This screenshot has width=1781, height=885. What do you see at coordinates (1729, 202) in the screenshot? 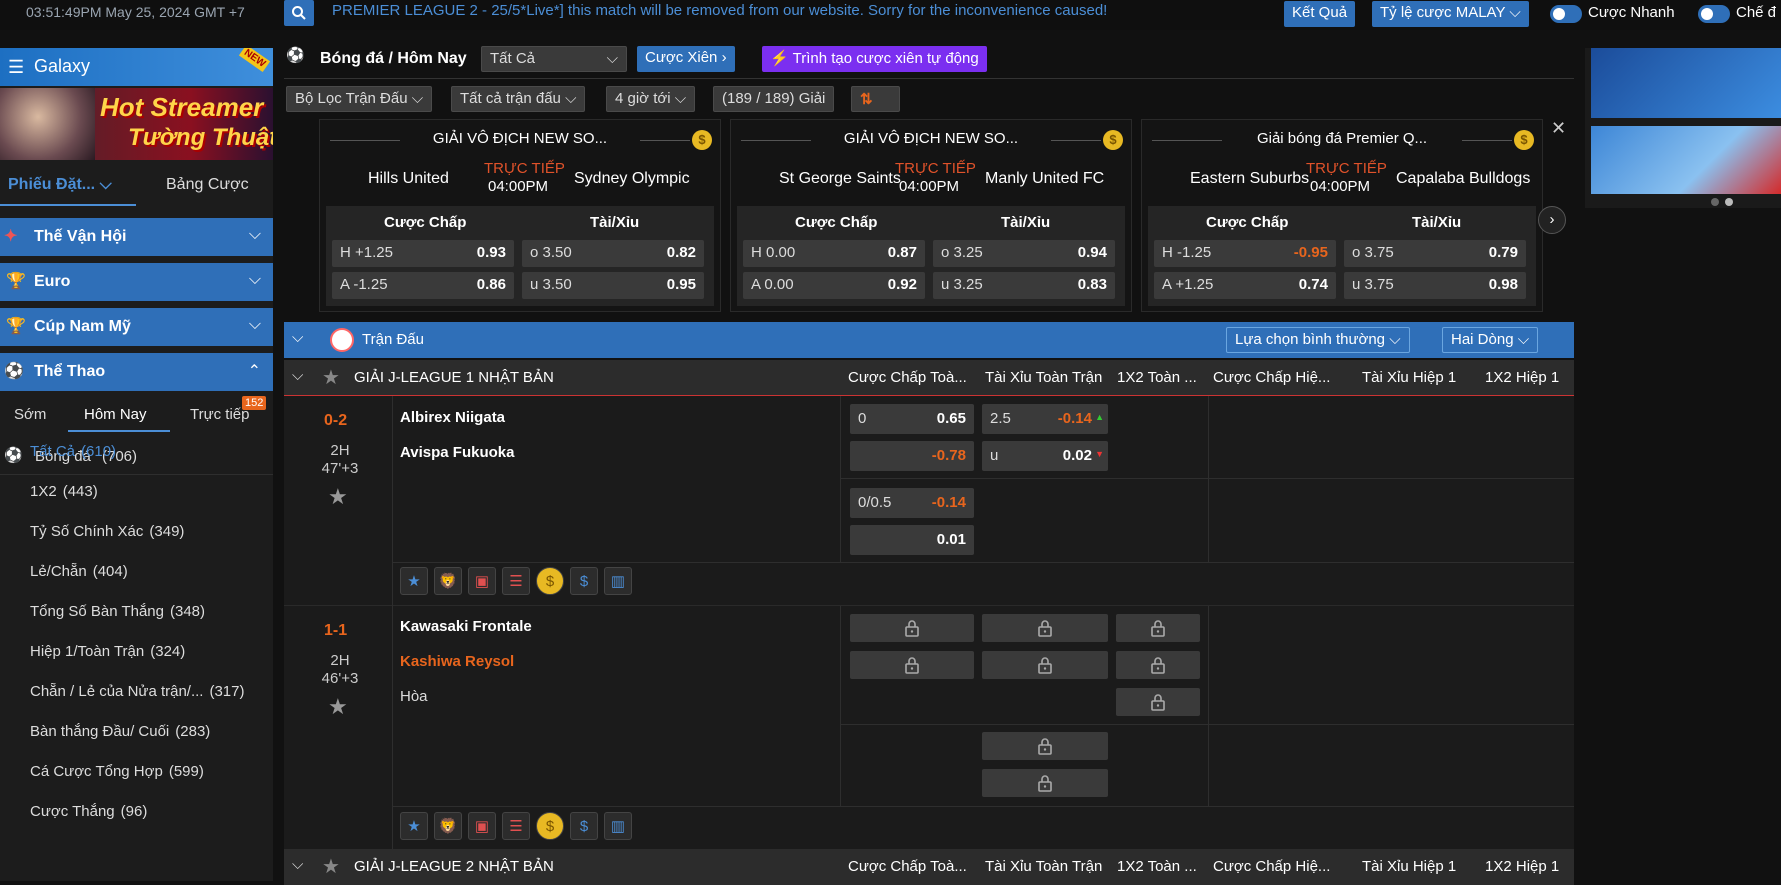
I see `carousel-dot-active` at bounding box center [1729, 202].